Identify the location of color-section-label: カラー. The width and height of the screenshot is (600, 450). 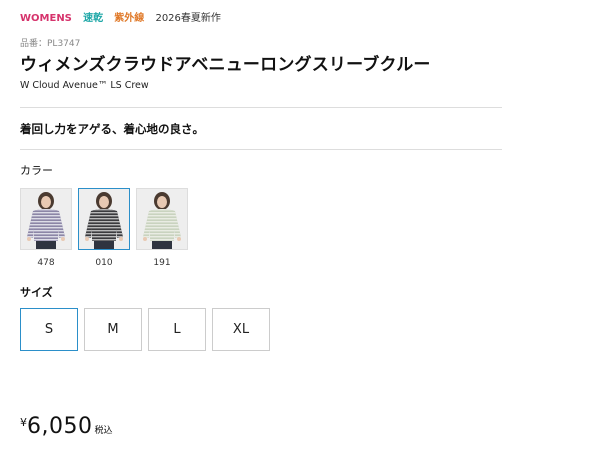
(36, 170).